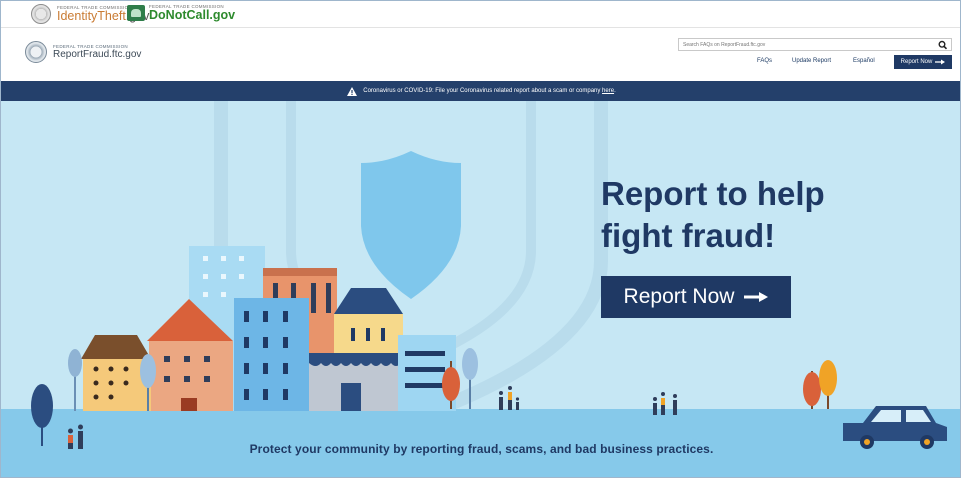  Describe the element at coordinates (806, 44) in the screenshot. I see `search-input` at that location.